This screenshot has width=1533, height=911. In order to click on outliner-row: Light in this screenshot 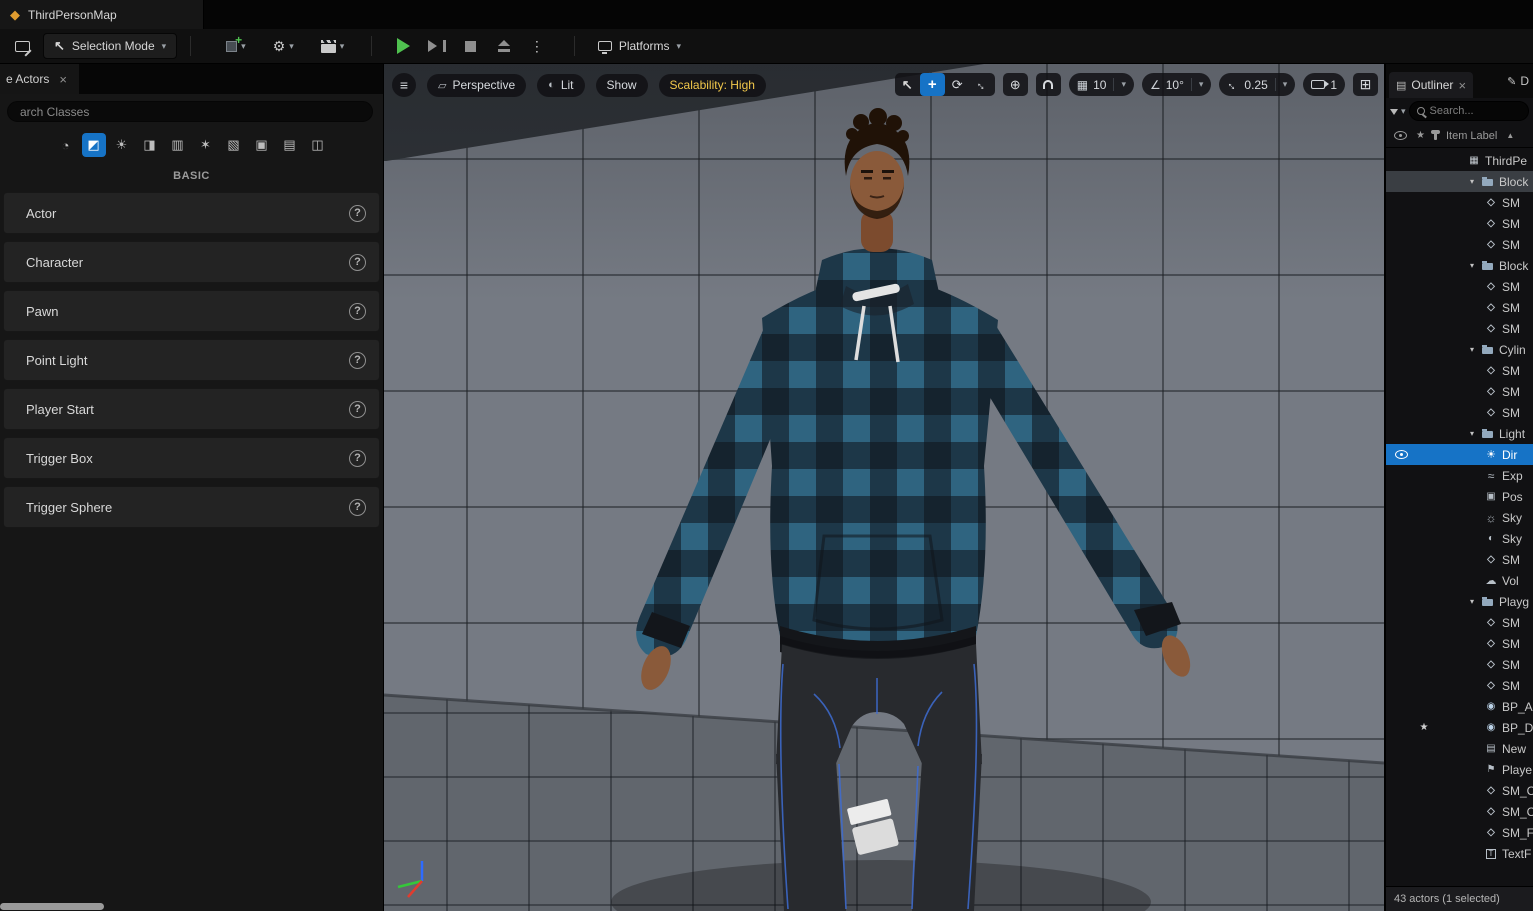, I will do `click(1459, 433)`.